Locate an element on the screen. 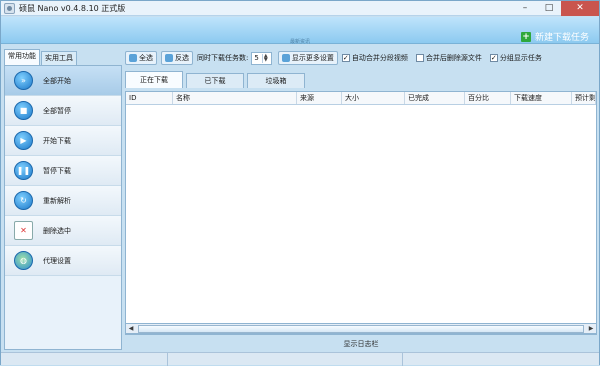 Image resolution: width=600 pixels, height=366 pixels. tab-trash: 垃圾箱 is located at coordinates (276, 80).